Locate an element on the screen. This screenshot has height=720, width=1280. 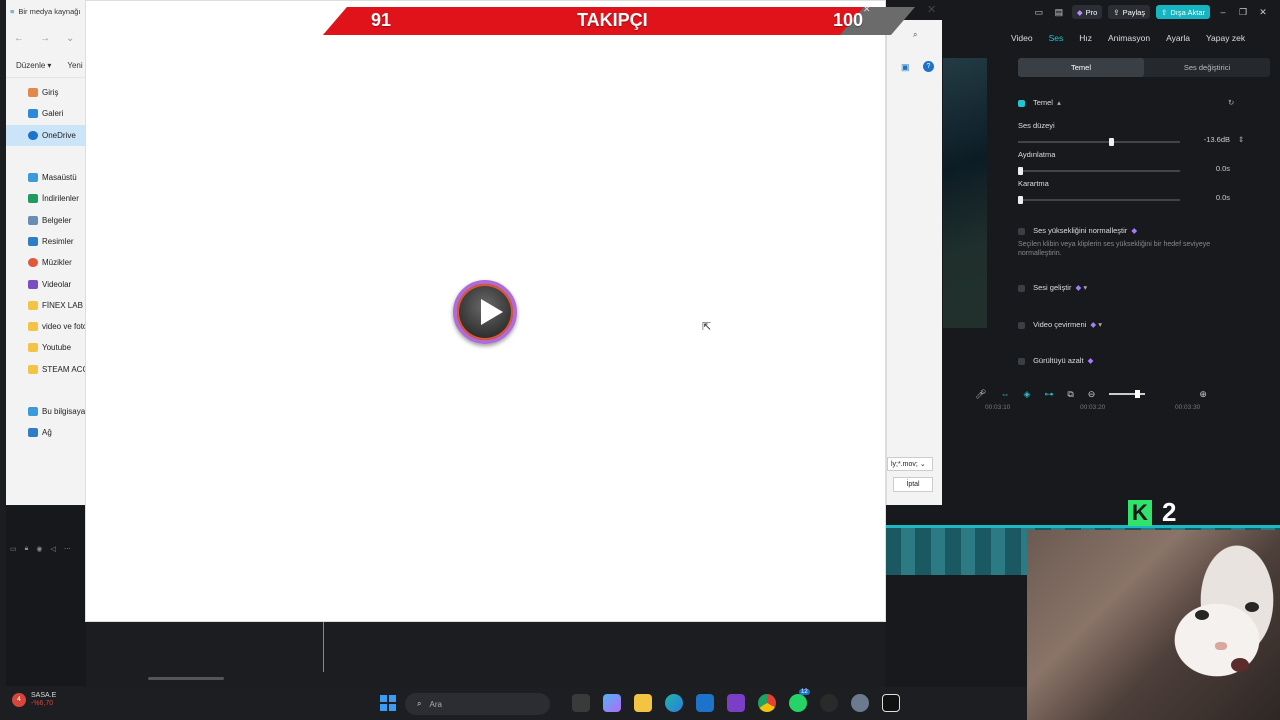
sidebar-item-finex-lab: FİNEX LAB is located at coordinates (48, 305).